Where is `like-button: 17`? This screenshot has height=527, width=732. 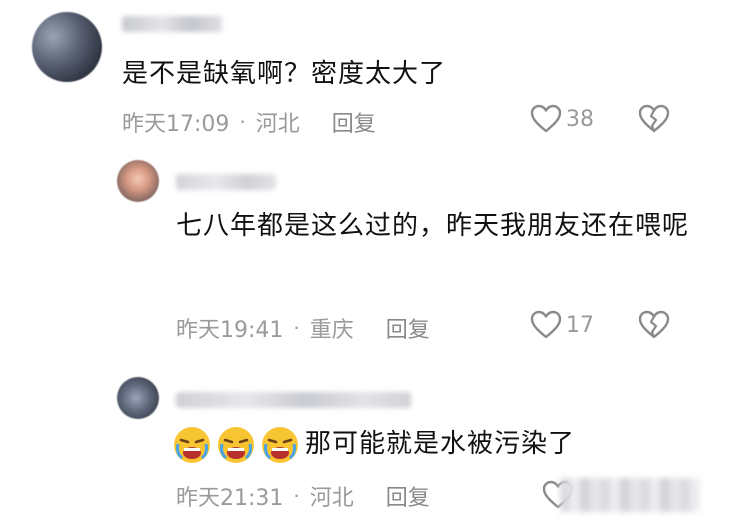 like-button: 17 is located at coordinates (562, 325).